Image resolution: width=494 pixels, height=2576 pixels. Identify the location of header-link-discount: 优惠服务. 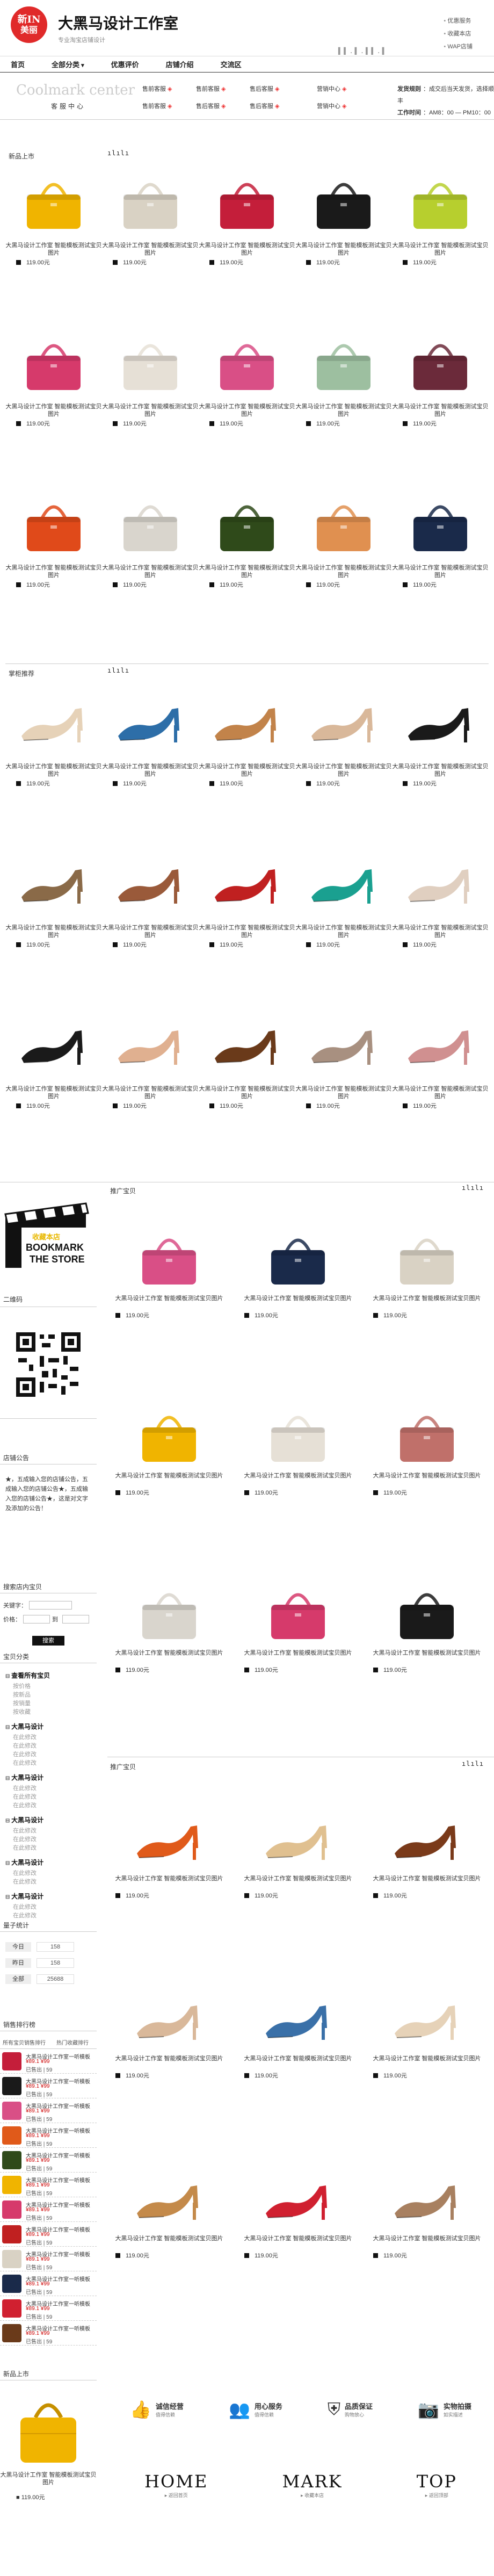
(459, 21).